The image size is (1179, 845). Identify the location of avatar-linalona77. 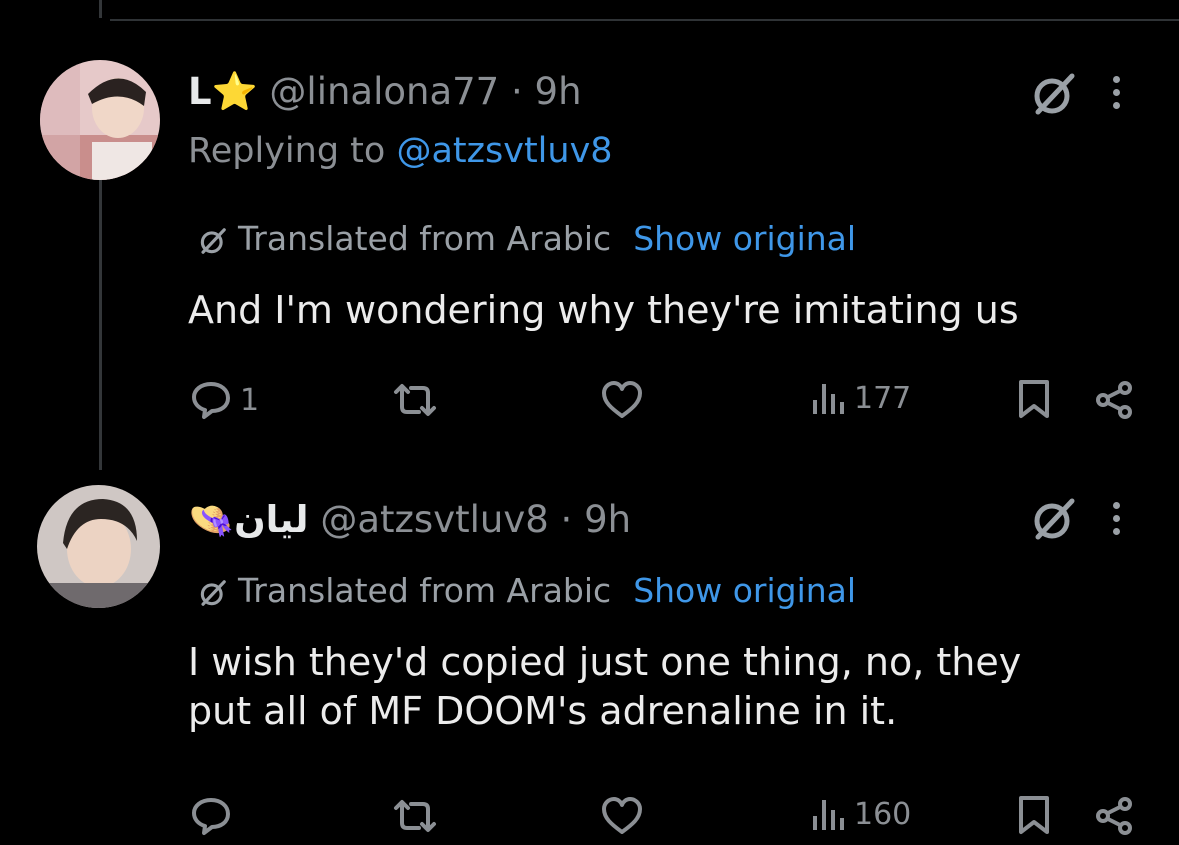
(100, 120).